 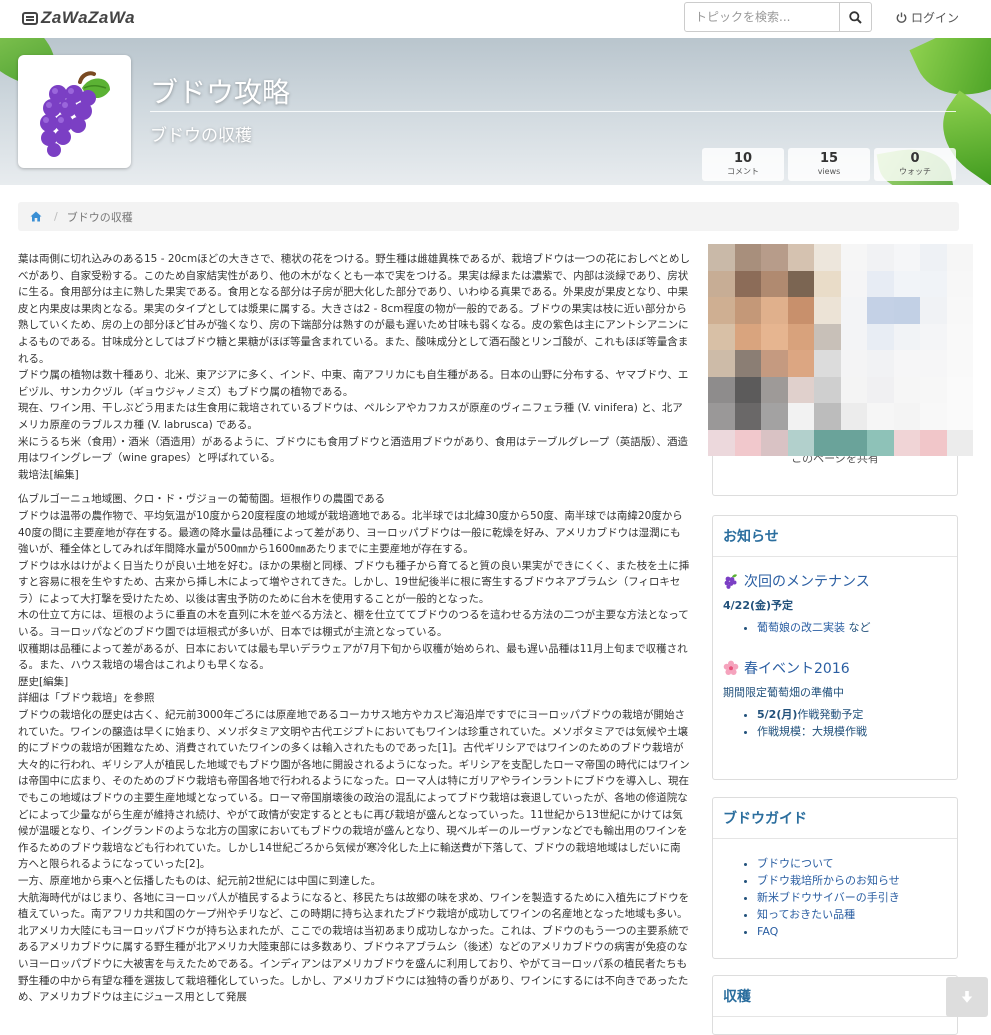 What do you see at coordinates (220, 92) in the screenshot?
I see `topic-title: ブドウ攻略` at bounding box center [220, 92].